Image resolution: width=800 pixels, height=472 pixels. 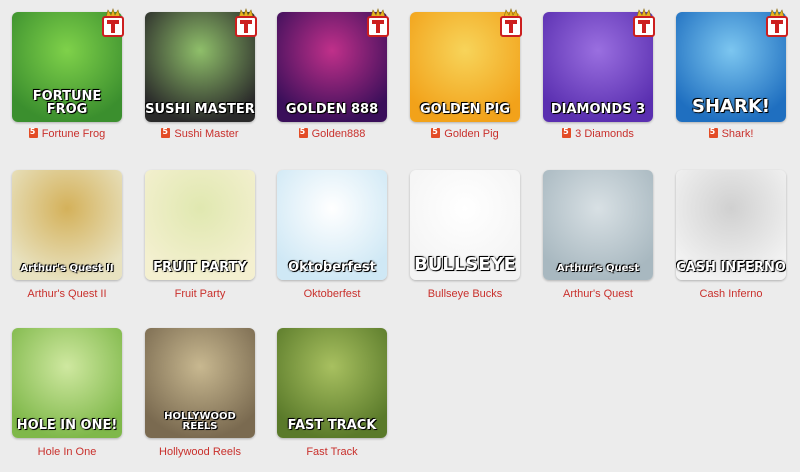 I want to click on game-title-caption: Arthur's Quest, so click(x=598, y=294).